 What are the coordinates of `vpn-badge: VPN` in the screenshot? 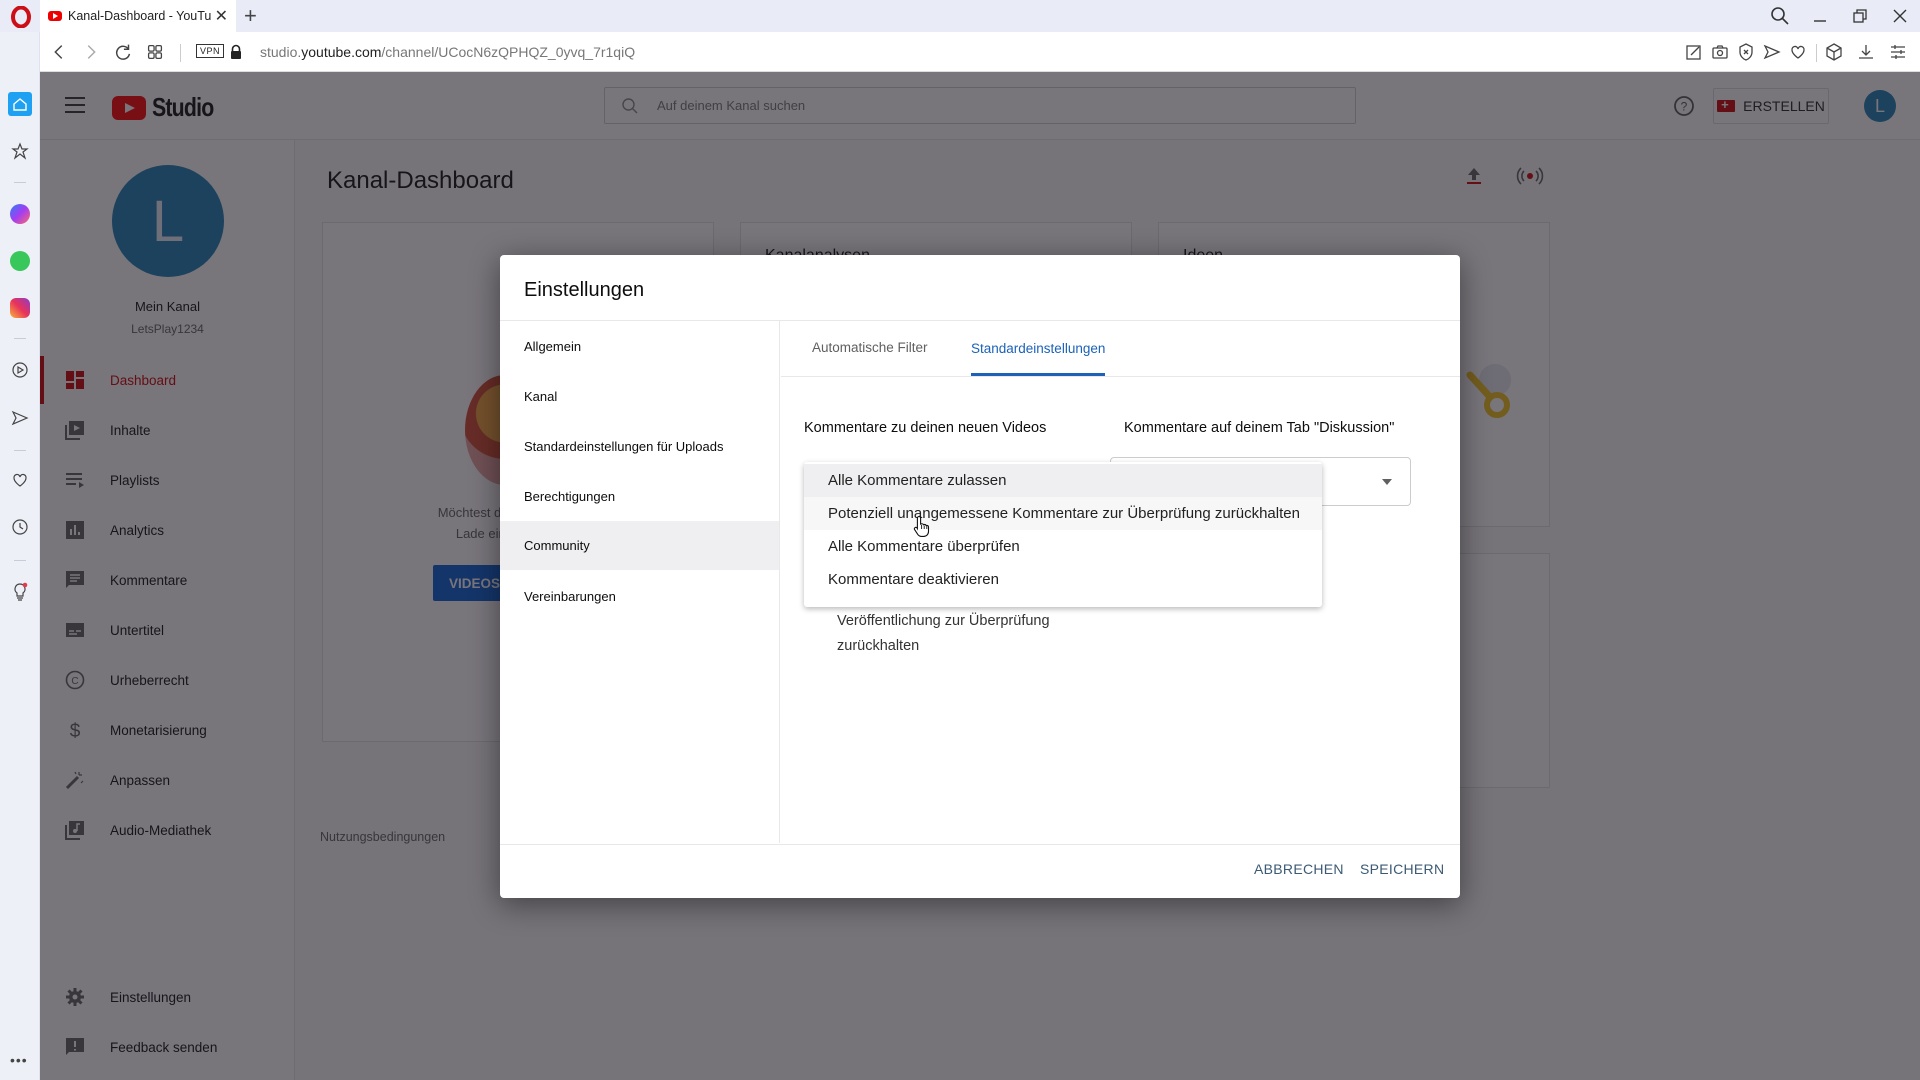 It's located at (210, 51).